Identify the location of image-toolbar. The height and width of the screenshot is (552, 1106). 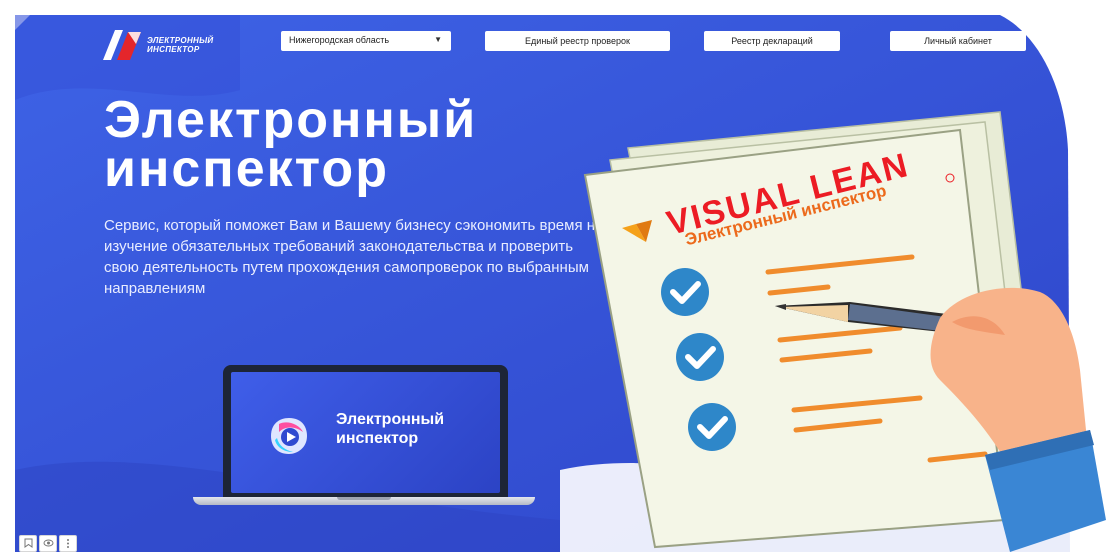
(48, 543).